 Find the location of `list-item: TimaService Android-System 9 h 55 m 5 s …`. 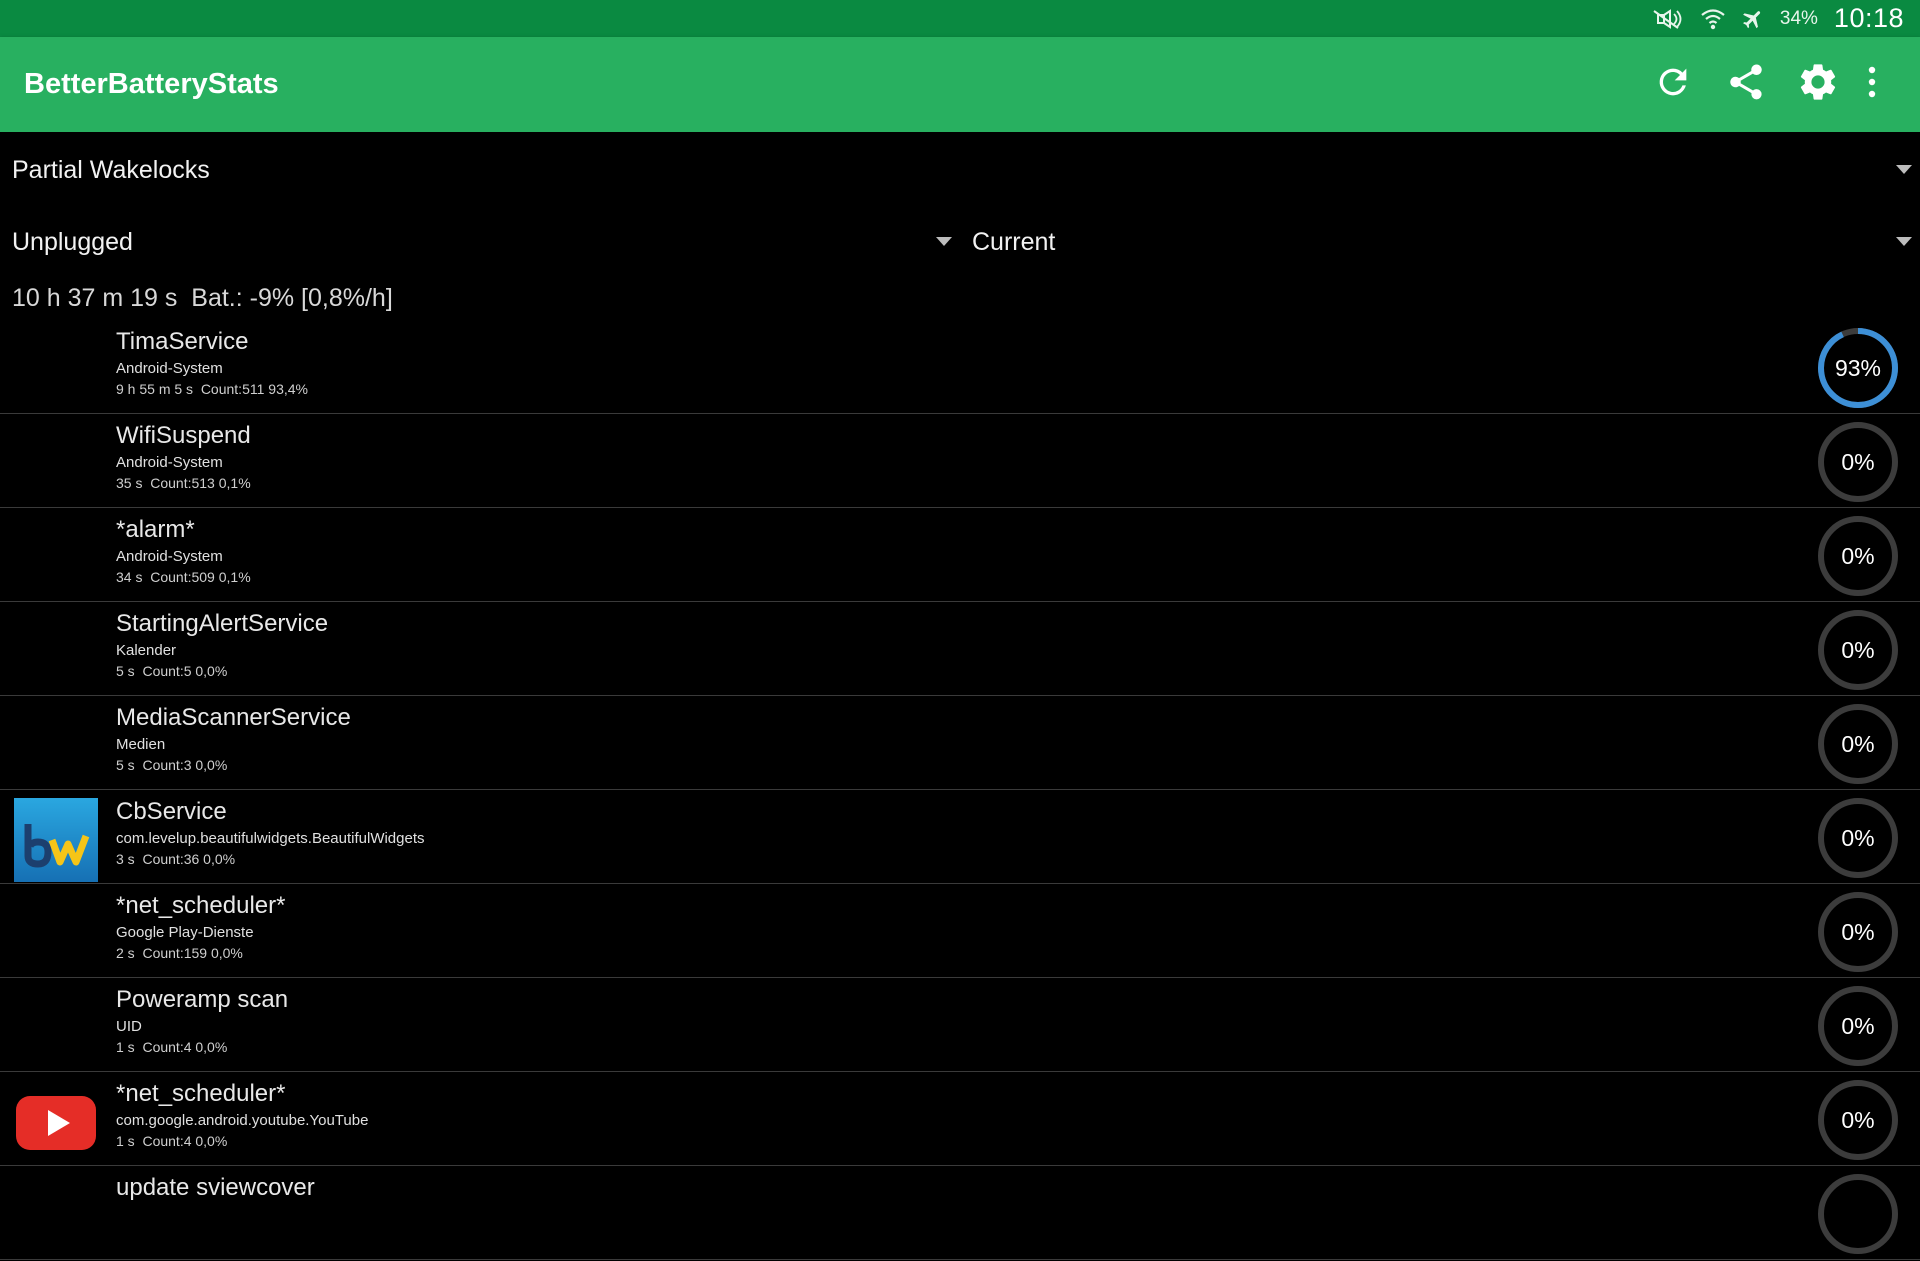

list-item: TimaService Android-System 9 h 55 m 5 s … is located at coordinates (960, 367).